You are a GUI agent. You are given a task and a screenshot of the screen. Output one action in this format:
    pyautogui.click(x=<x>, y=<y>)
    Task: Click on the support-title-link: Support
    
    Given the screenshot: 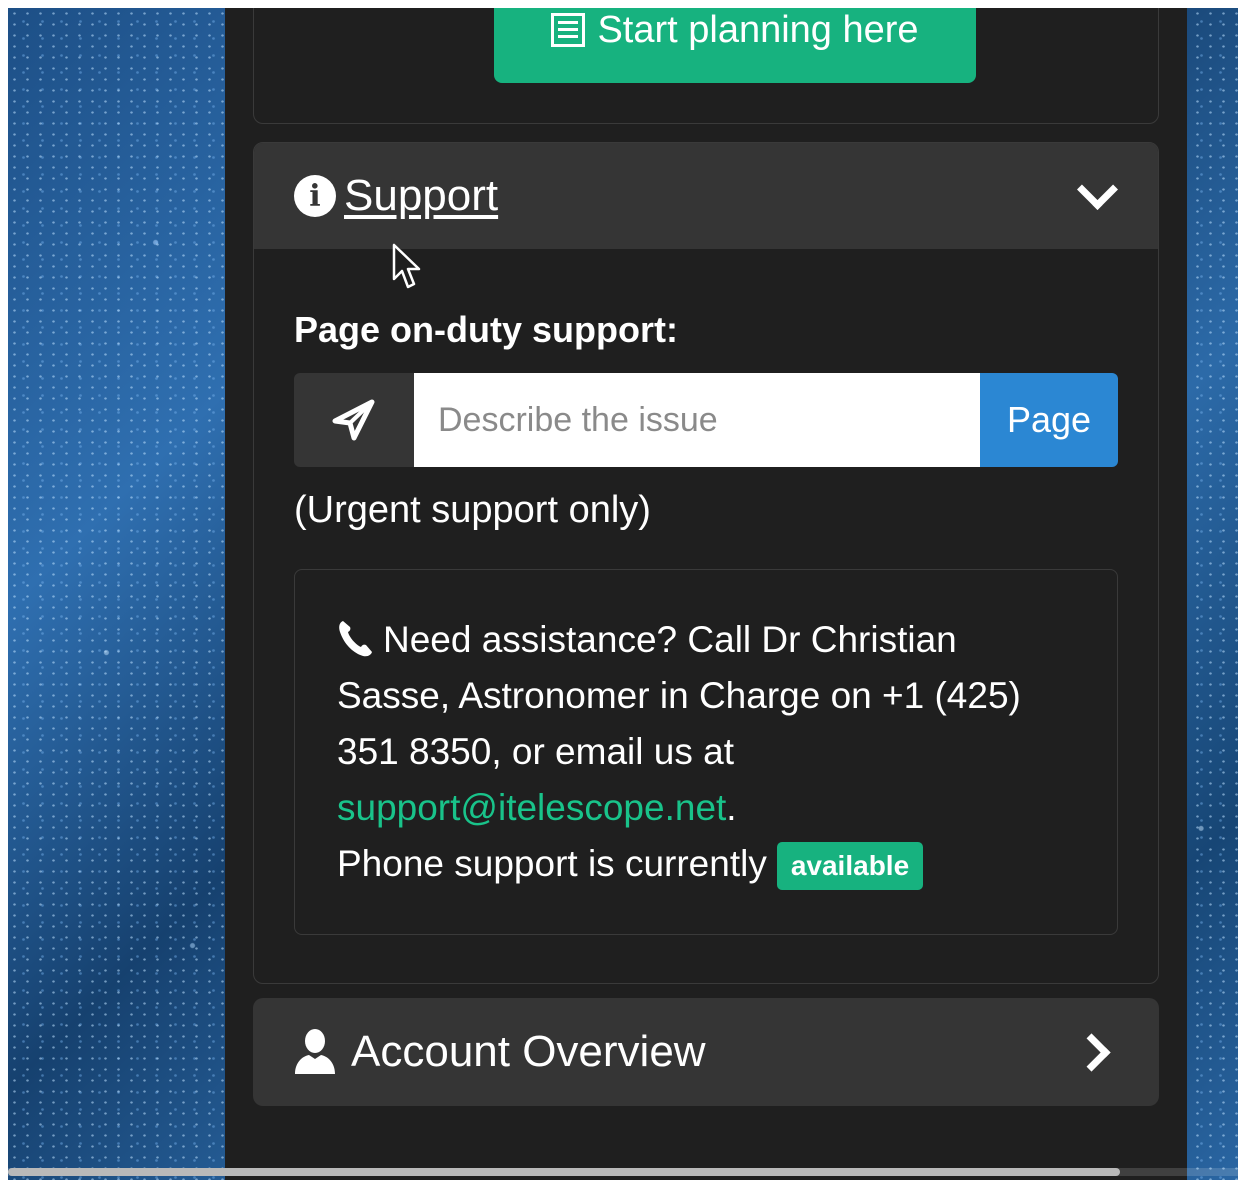 What is the action you would take?
    pyautogui.click(x=421, y=196)
    